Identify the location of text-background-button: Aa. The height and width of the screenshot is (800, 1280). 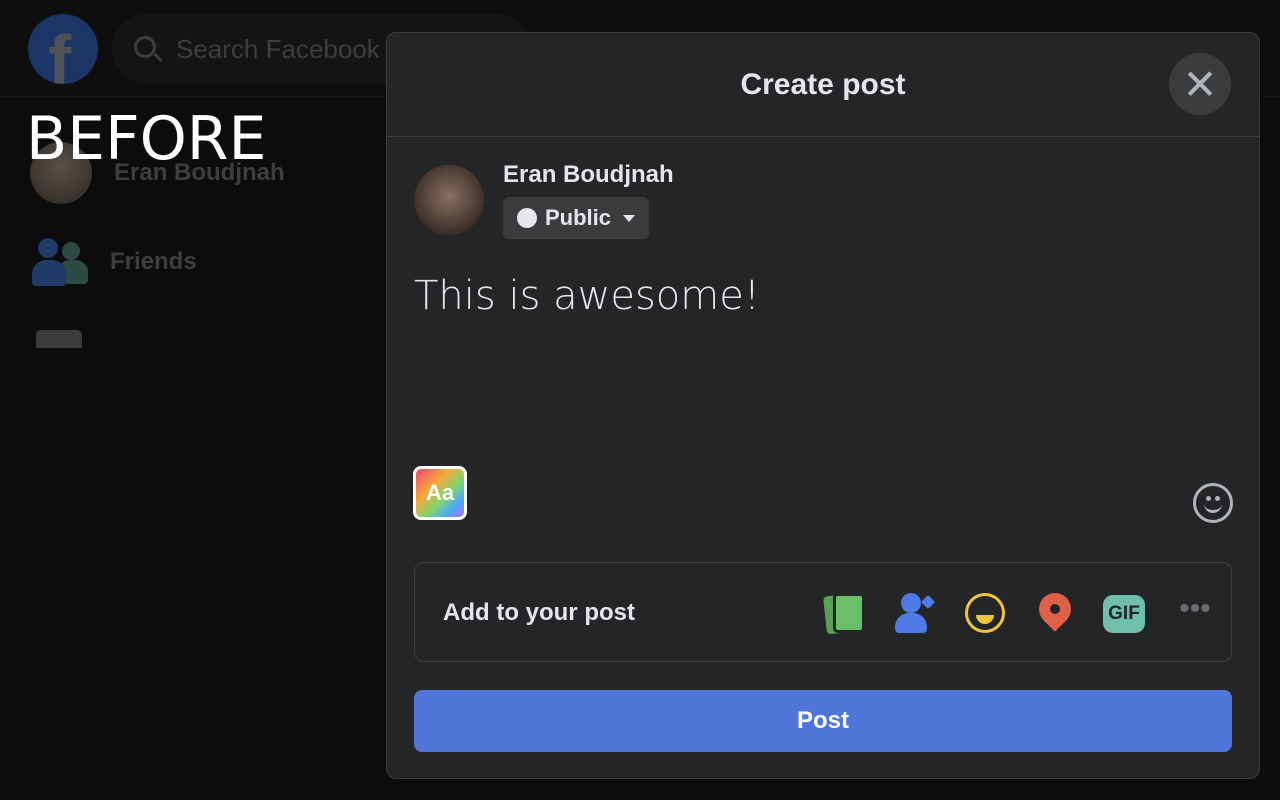
(440, 493).